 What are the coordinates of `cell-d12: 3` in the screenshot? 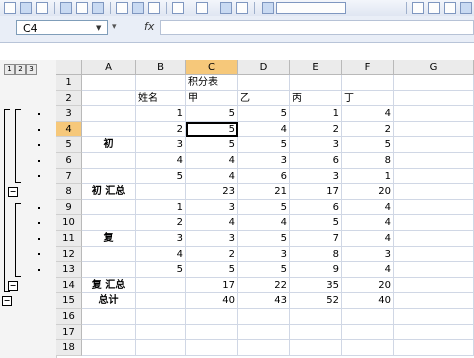 It's located at (264, 254).